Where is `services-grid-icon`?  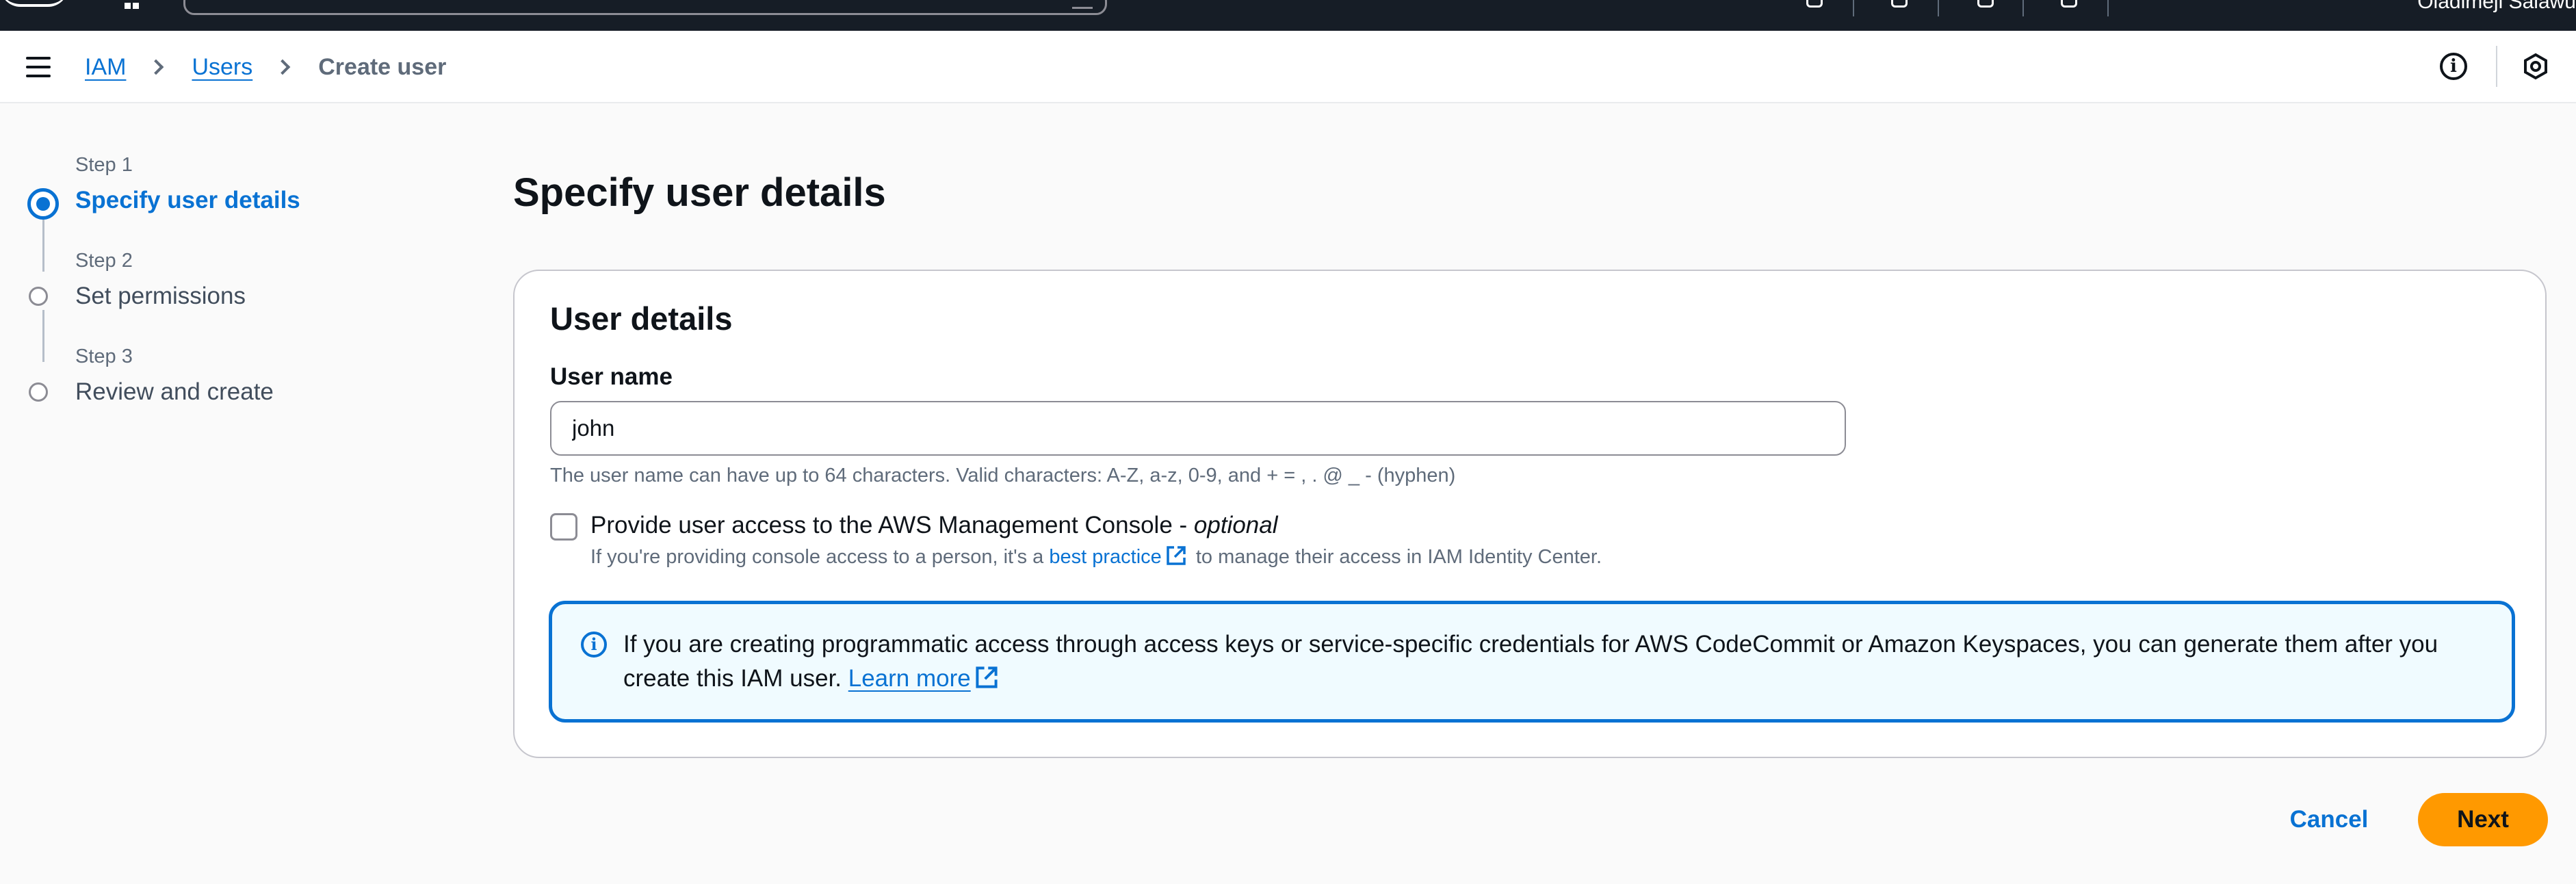
services-grid-icon is located at coordinates (137, 4).